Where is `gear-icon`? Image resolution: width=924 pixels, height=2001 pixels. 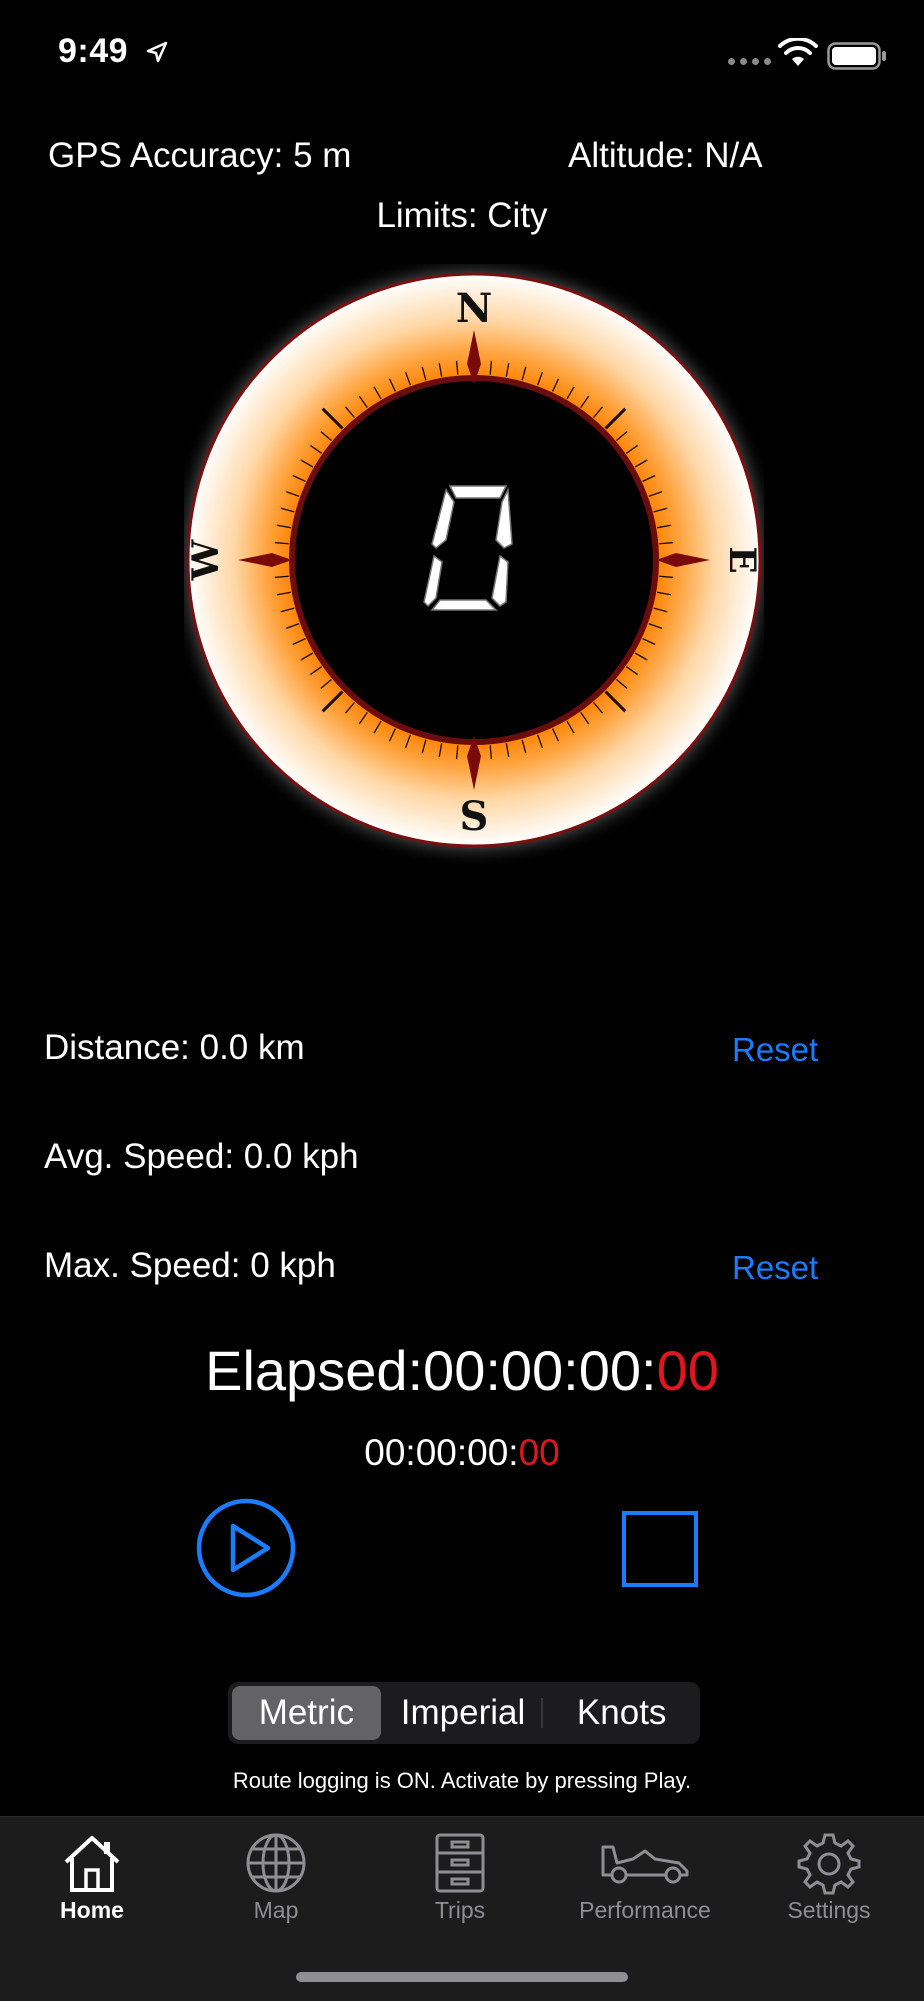 gear-icon is located at coordinates (829, 1864).